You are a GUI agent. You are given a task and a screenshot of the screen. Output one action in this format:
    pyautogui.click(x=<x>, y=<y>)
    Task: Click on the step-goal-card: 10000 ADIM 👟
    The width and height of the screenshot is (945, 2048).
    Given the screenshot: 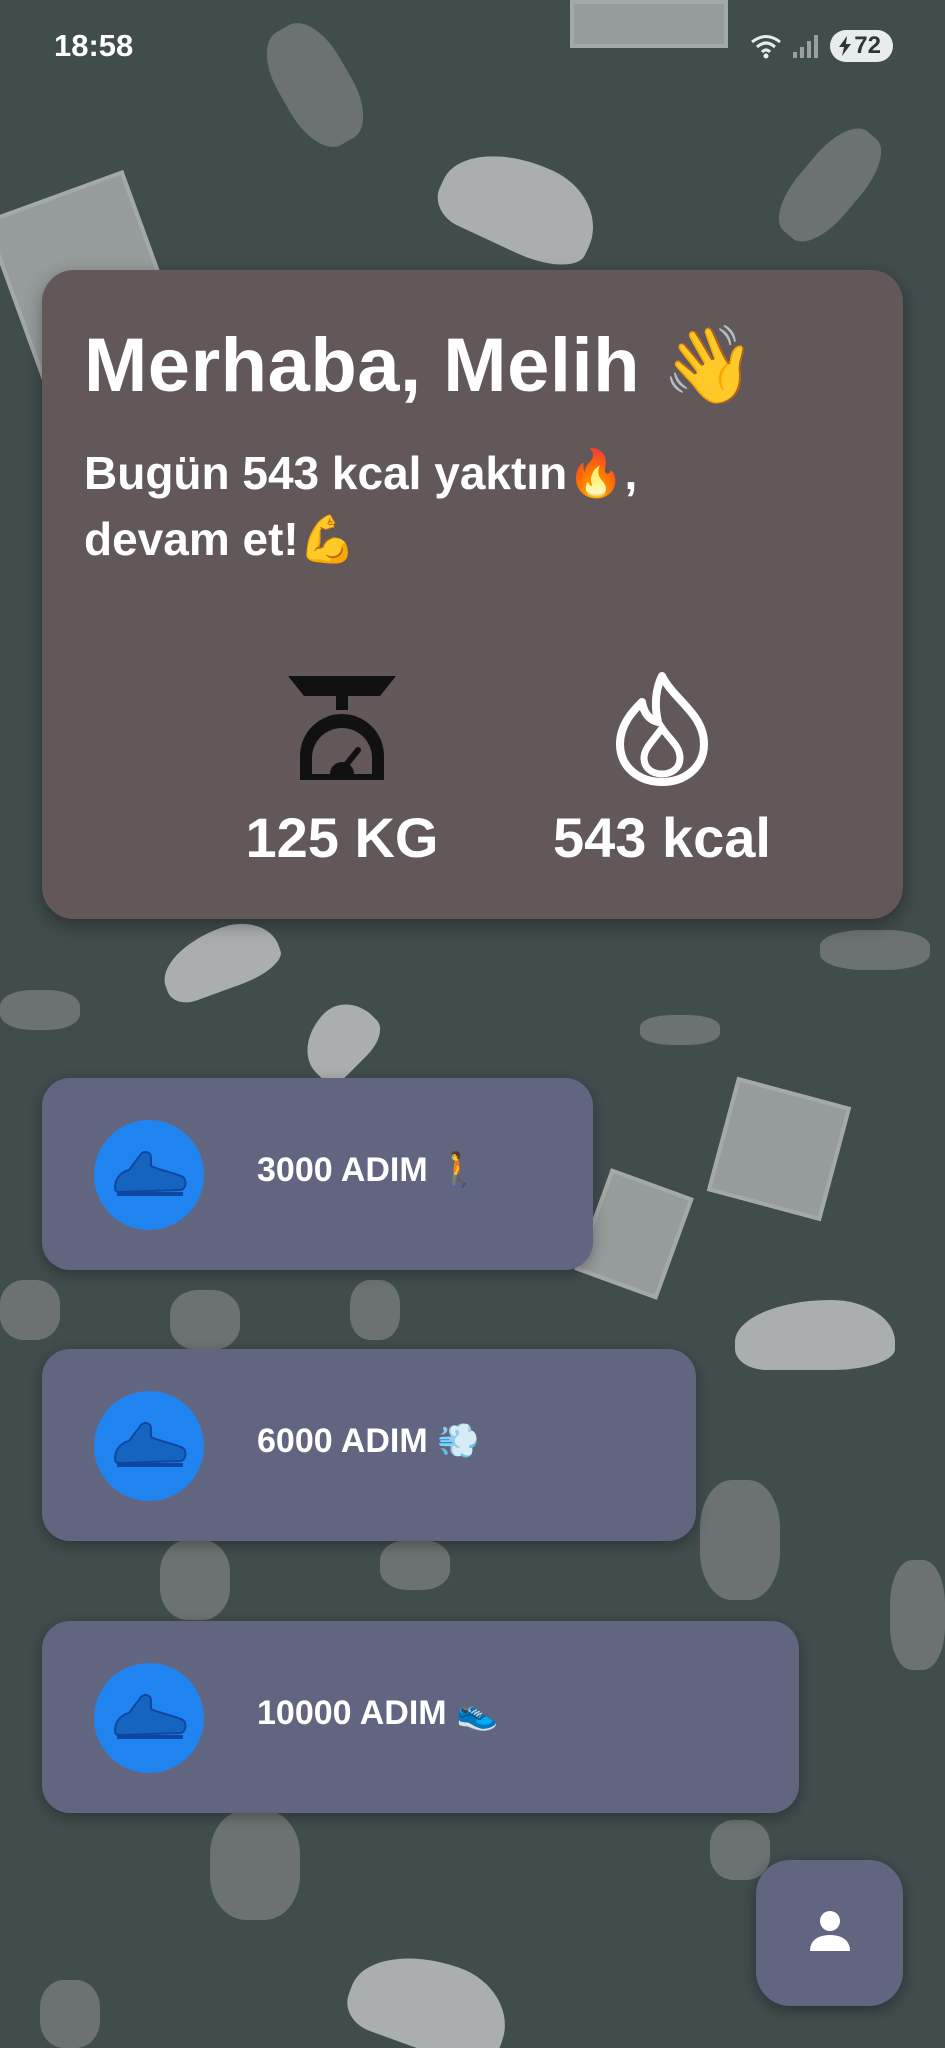 What is the action you would take?
    pyautogui.click(x=420, y=1717)
    